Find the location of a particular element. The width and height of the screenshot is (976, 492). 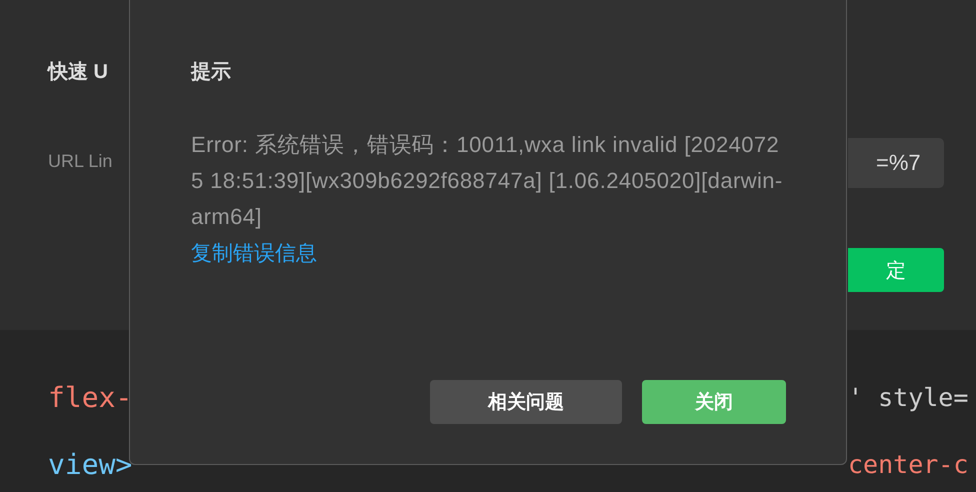

close-button: 关闭 is located at coordinates (714, 402).